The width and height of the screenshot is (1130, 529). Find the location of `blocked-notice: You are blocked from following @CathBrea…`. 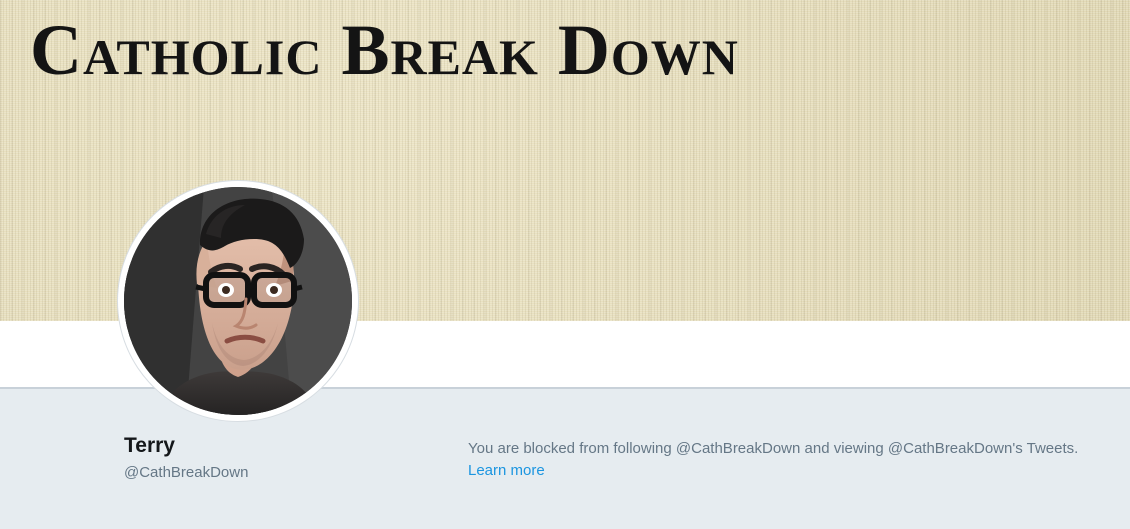

blocked-notice: You are blocked from following @CathBrea… is located at coordinates (795, 460).